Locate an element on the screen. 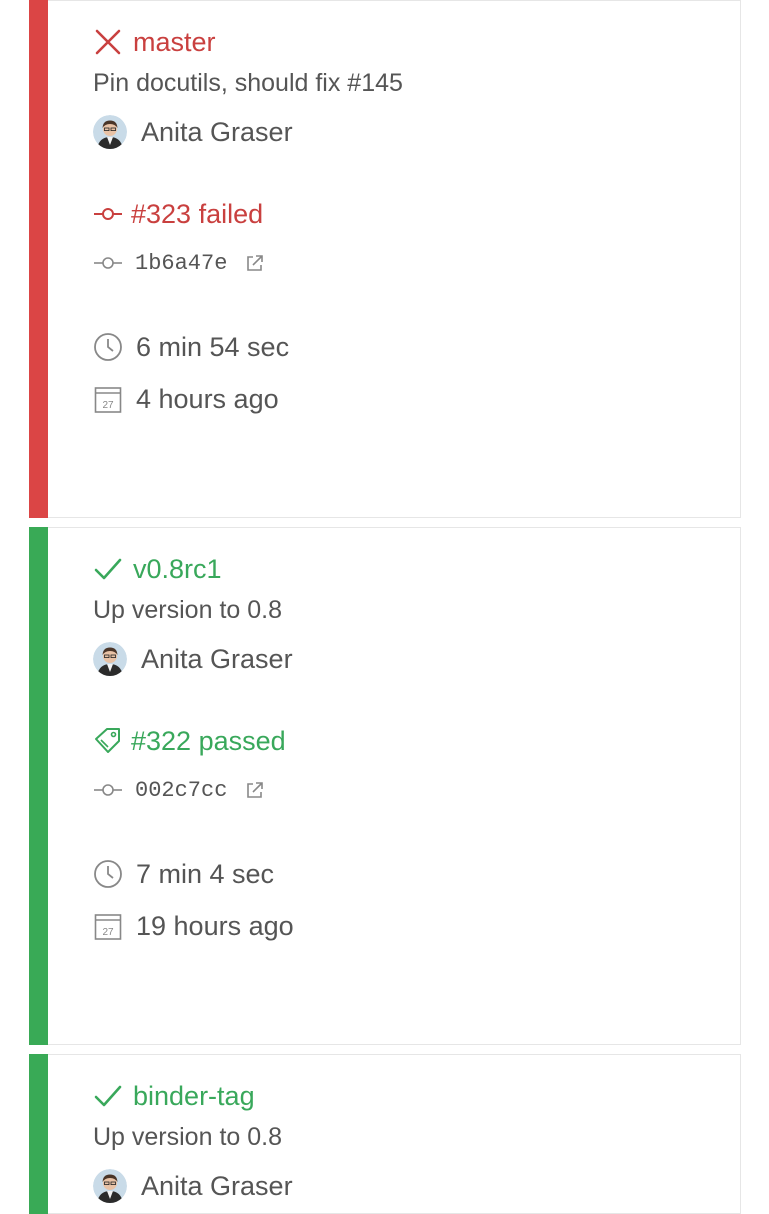 This screenshot has width=769, height=1214. commit-message: Pin docutils, should fix #145 is located at coordinates (248, 82).